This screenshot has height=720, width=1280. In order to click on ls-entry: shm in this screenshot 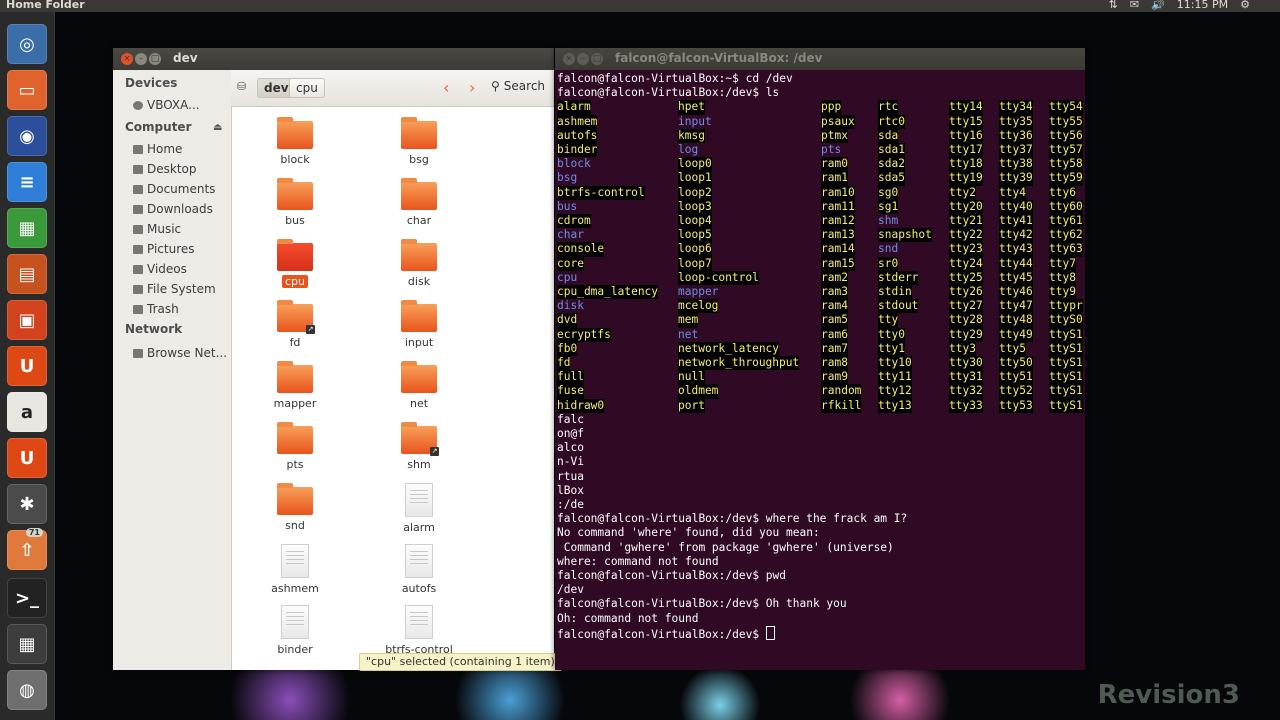, I will do `click(888, 220)`.